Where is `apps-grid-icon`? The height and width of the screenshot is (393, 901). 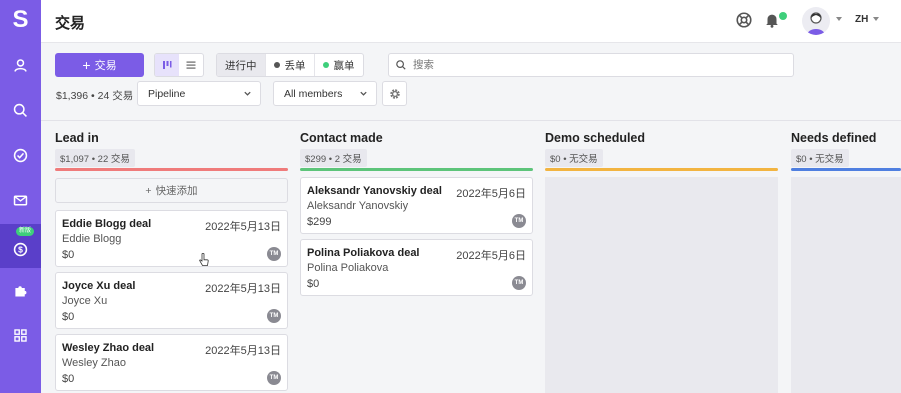
apps-grid-icon is located at coordinates (20, 335).